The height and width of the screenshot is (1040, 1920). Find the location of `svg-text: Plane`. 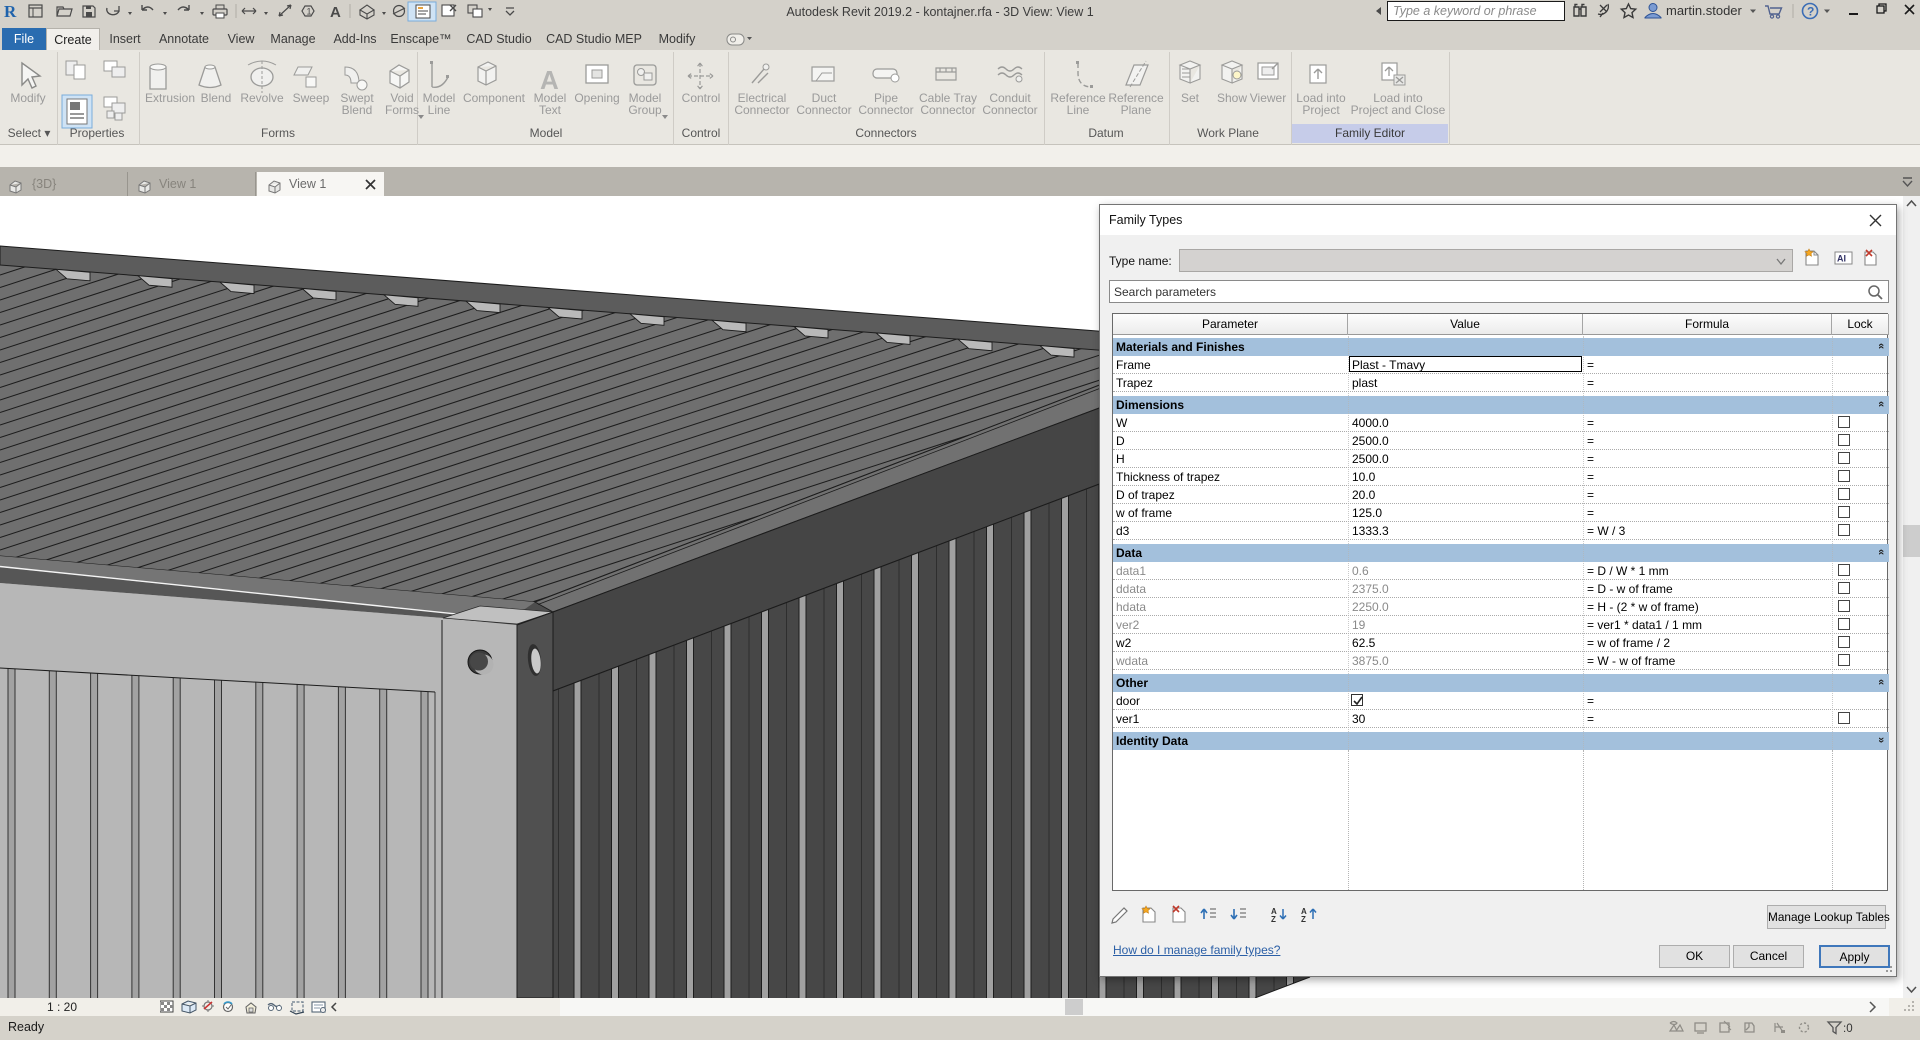

svg-text: Plane is located at coordinates (1136, 110).